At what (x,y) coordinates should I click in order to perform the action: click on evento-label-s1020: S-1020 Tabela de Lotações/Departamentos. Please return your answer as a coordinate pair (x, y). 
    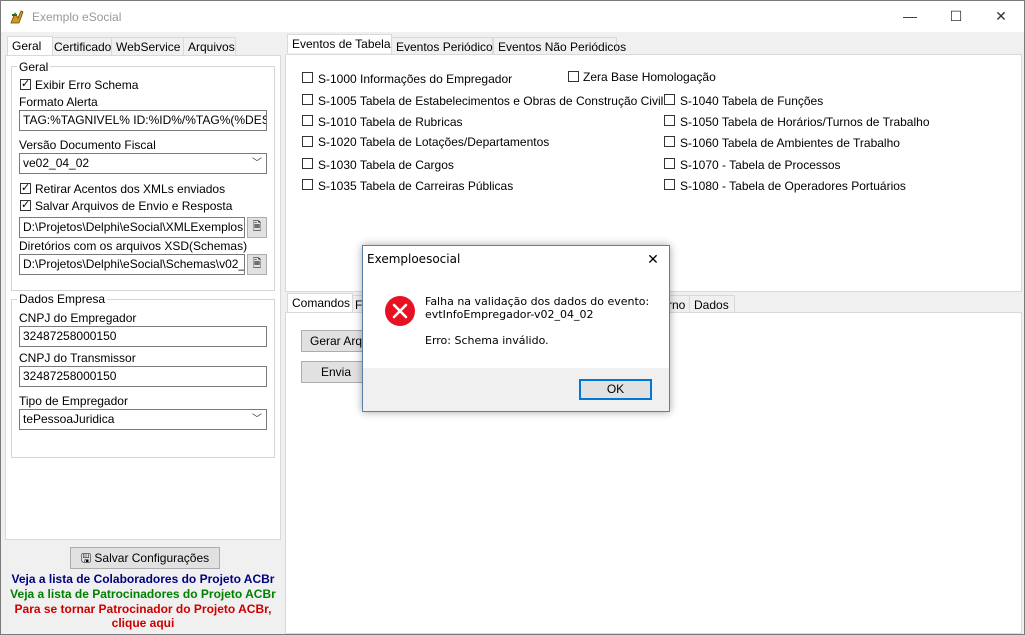
    Looking at the image, I should click on (434, 142).